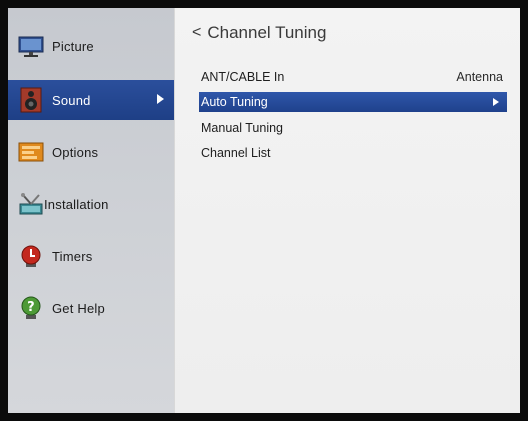  What do you see at coordinates (353, 77) in the screenshot?
I see `menu-row-ant-cable-in: ANT/CABLE In Antenna` at bounding box center [353, 77].